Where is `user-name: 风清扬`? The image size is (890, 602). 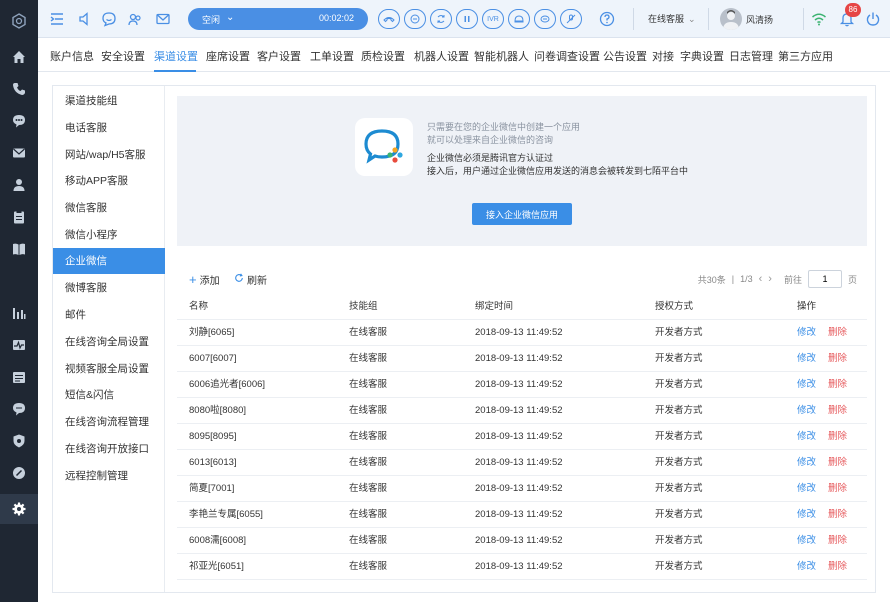 user-name: 风清扬 is located at coordinates (759, 19).